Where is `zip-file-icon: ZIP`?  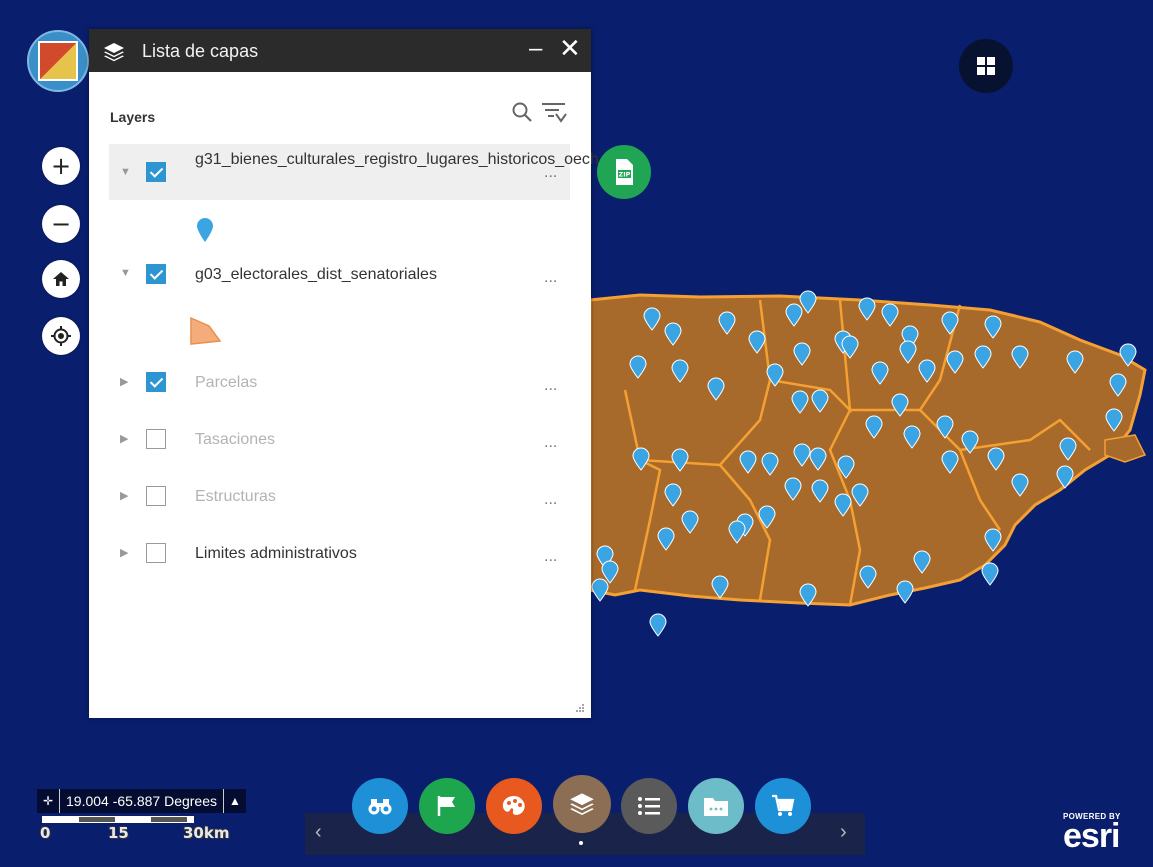
zip-file-icon: ZIP is located at coordinates (624, 172).